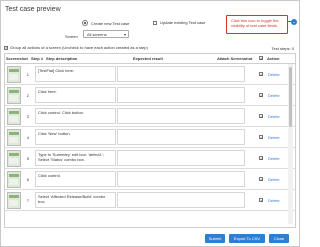 This screenshot has height=247, width=320. I want to click on create-new-radio, so click(85, 23).